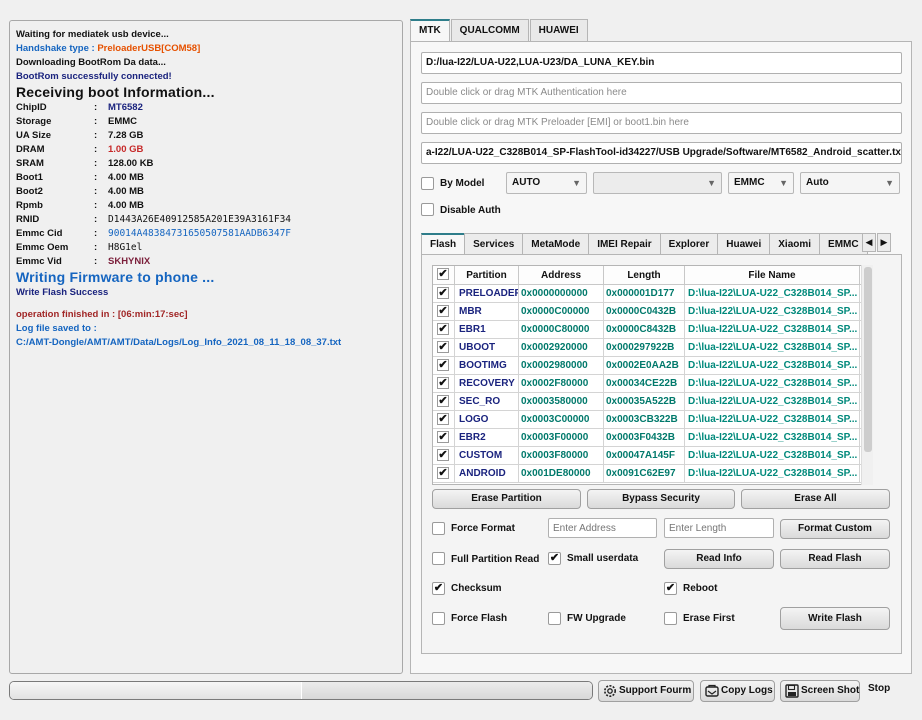  Describe the element at coordinates (719, 528) in the screenshot. I see `length-input` at that location.